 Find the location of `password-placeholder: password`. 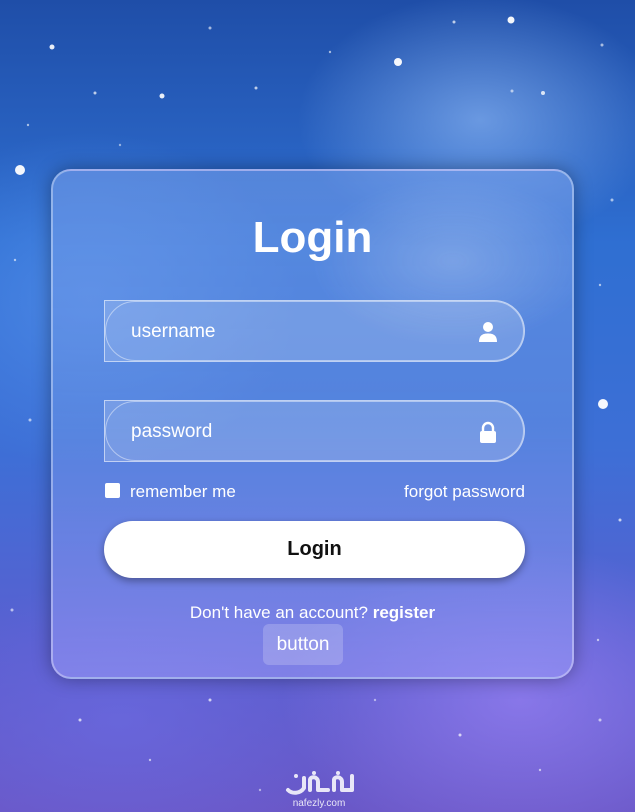

password-placeholder: password is located at coordinates (172, 431).